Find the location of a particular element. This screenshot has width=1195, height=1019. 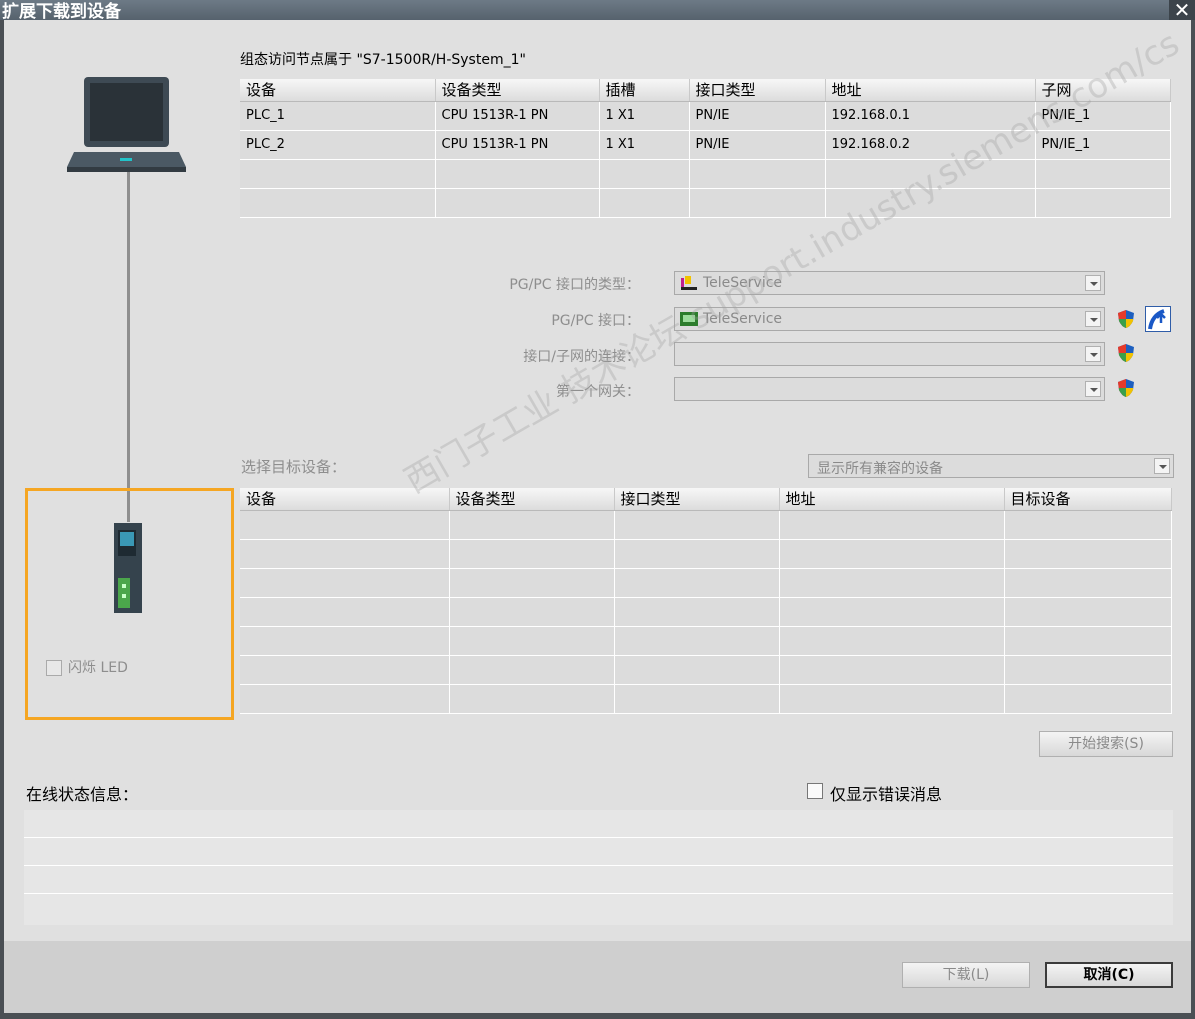

window-title: 扩展下载到设备 is located at coordinates (61, 12).